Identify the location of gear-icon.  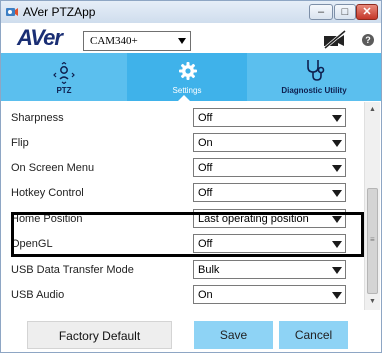
(188, 71).